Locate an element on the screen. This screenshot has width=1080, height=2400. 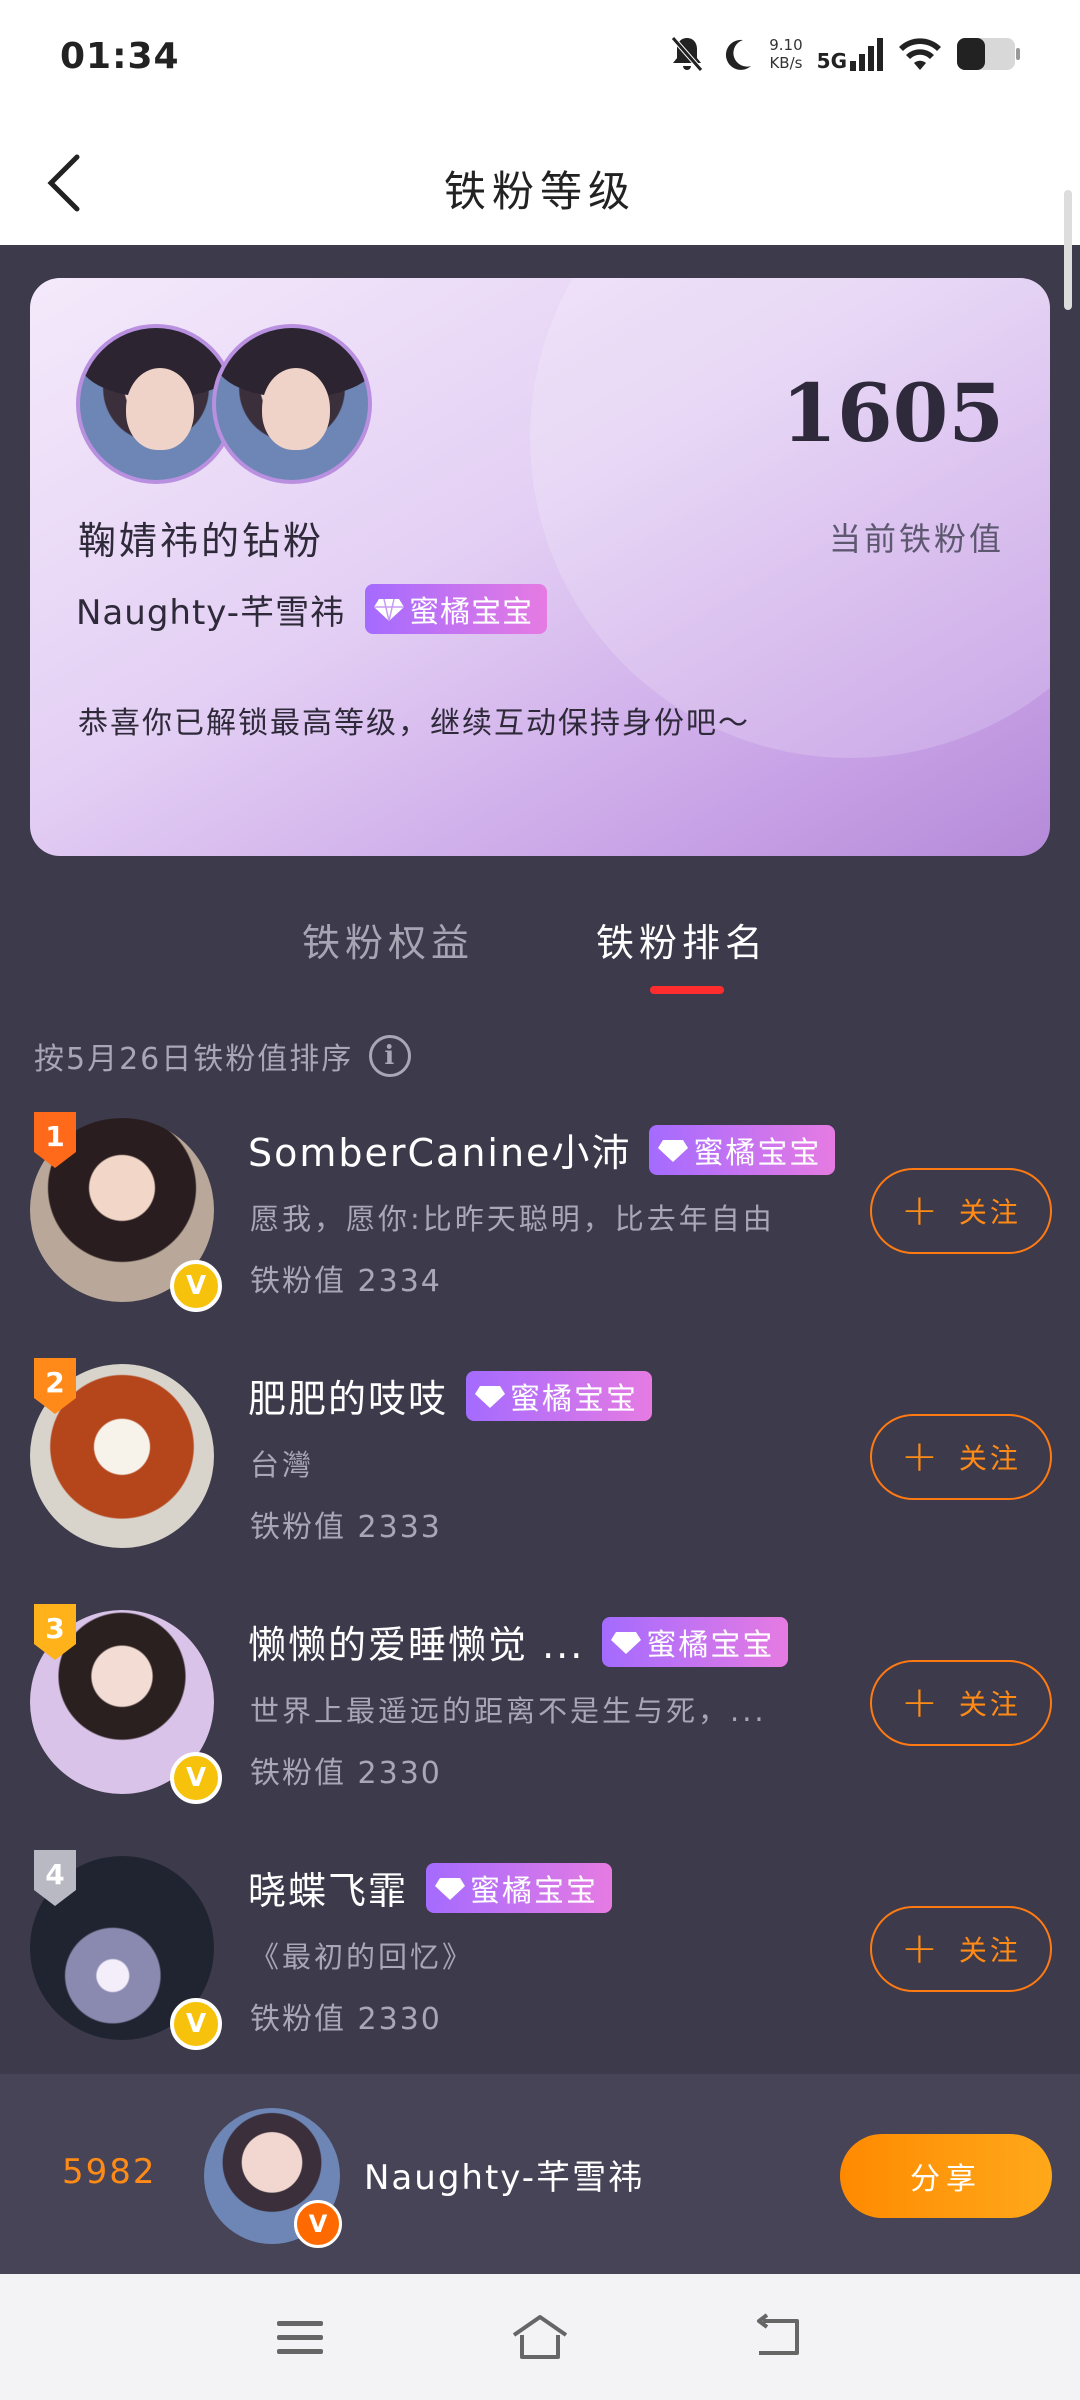
tab-bar: 铁粉权益 铁粉排名 is located at coordinates (540, 950).